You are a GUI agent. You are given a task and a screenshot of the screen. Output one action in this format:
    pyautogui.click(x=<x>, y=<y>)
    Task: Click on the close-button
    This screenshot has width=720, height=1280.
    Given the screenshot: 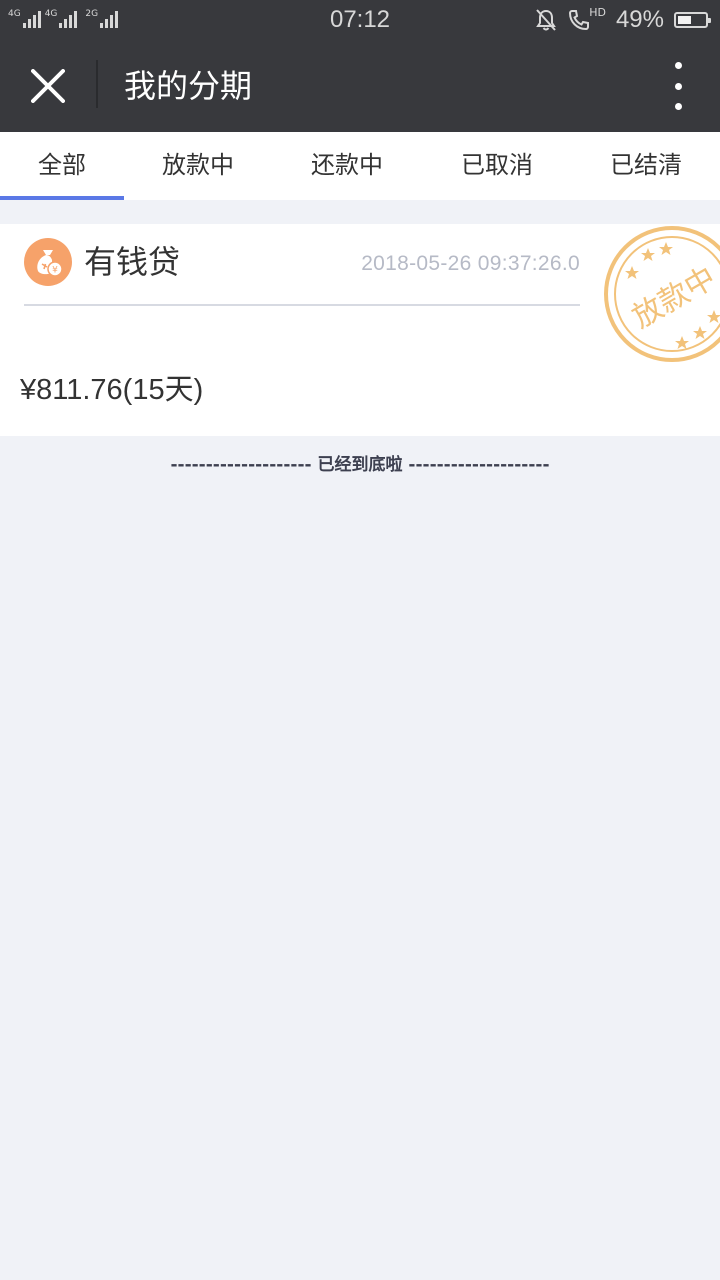 What is the action you would take?
    pyautogui.click(x=48, y=86)
    